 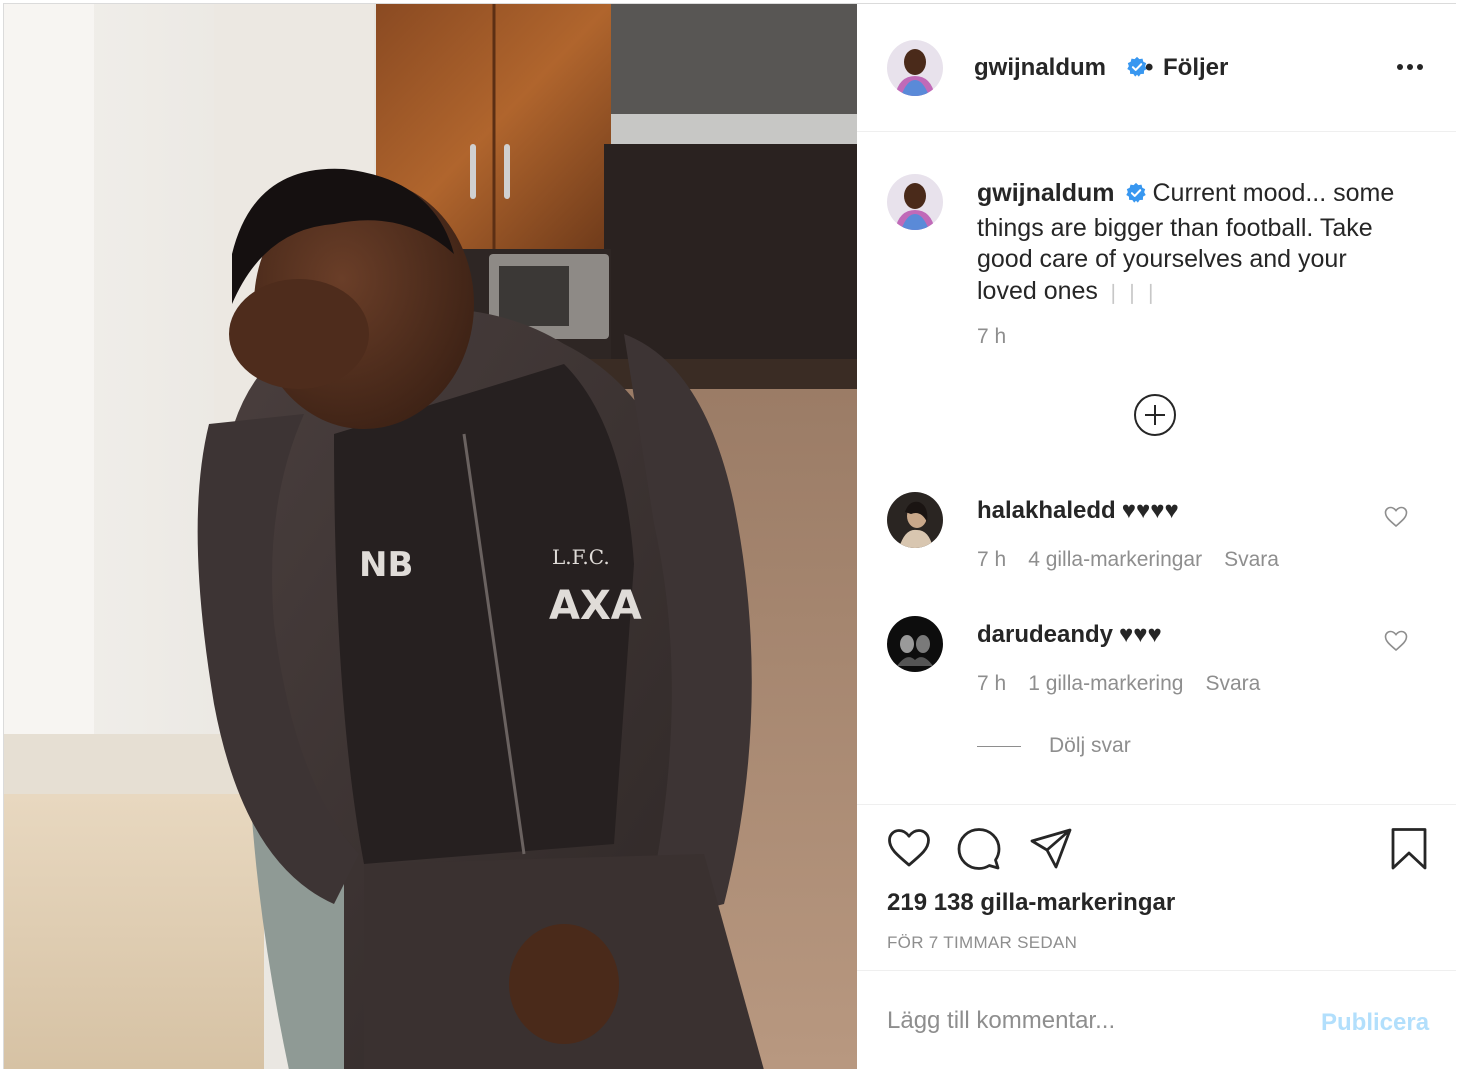 What do you see at coordinates (915, 202) in the screenshot?
I see `caption-author-avatar` at bounding box center [915, 202].